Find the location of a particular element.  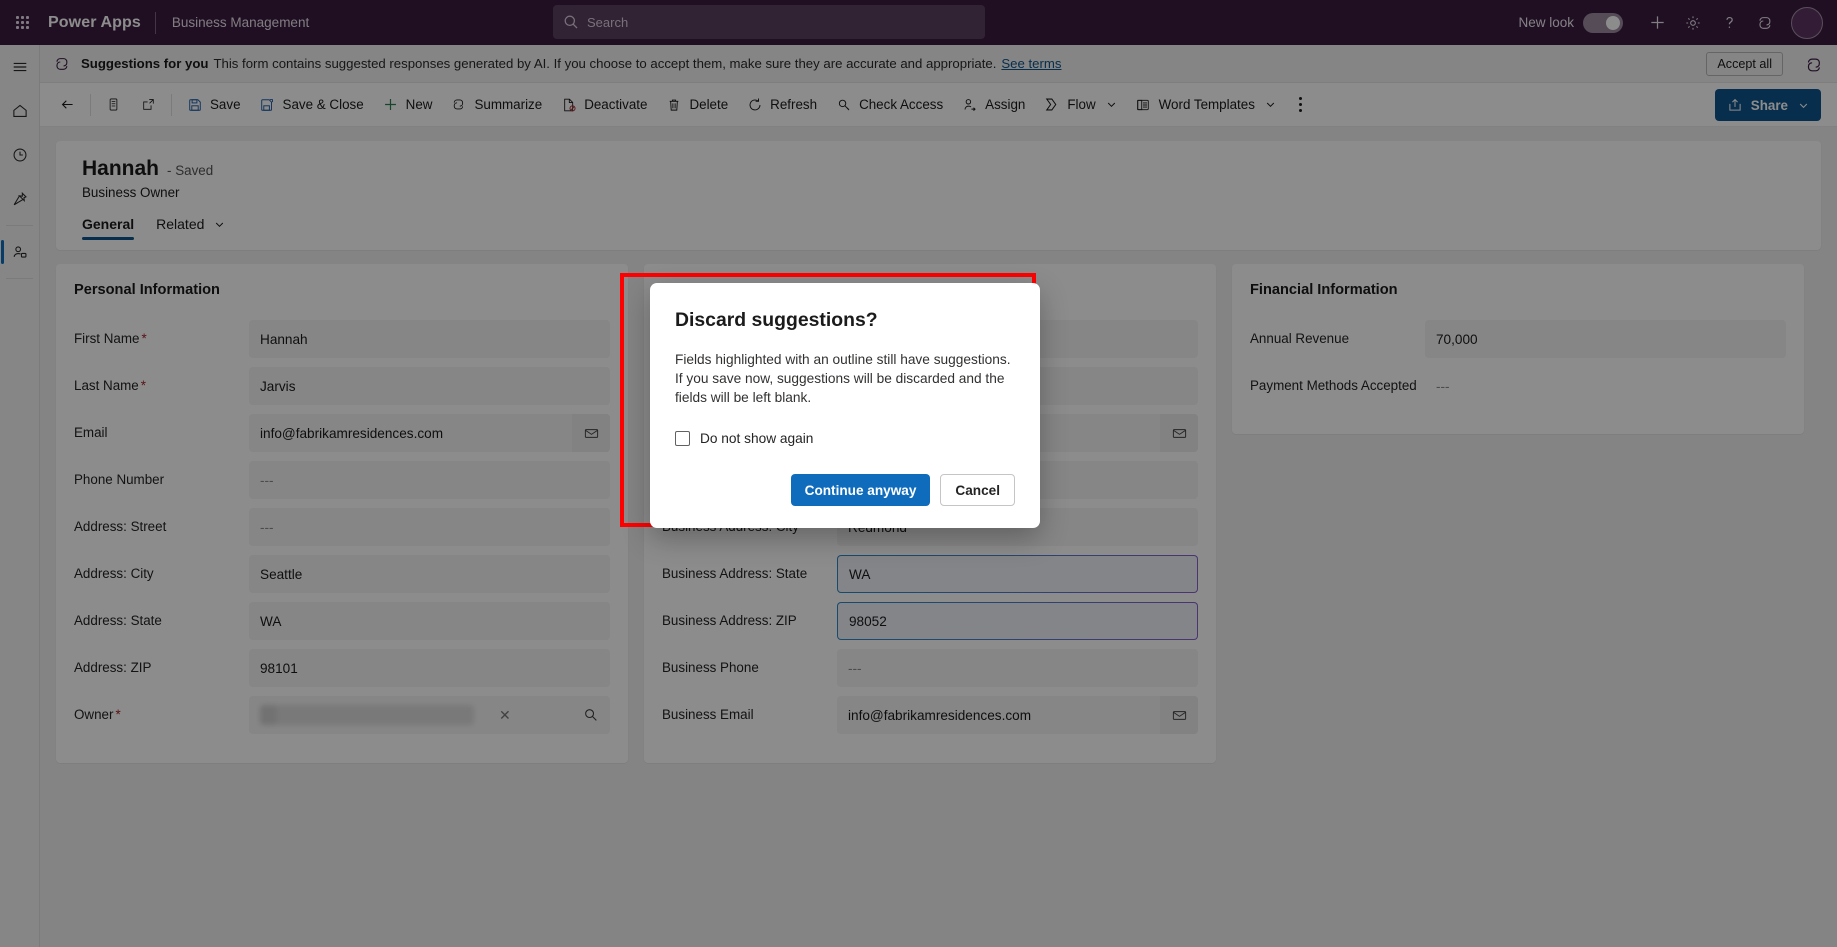

dialog-actions: Continue anyway Cancel is located at coordinates (845, 490).